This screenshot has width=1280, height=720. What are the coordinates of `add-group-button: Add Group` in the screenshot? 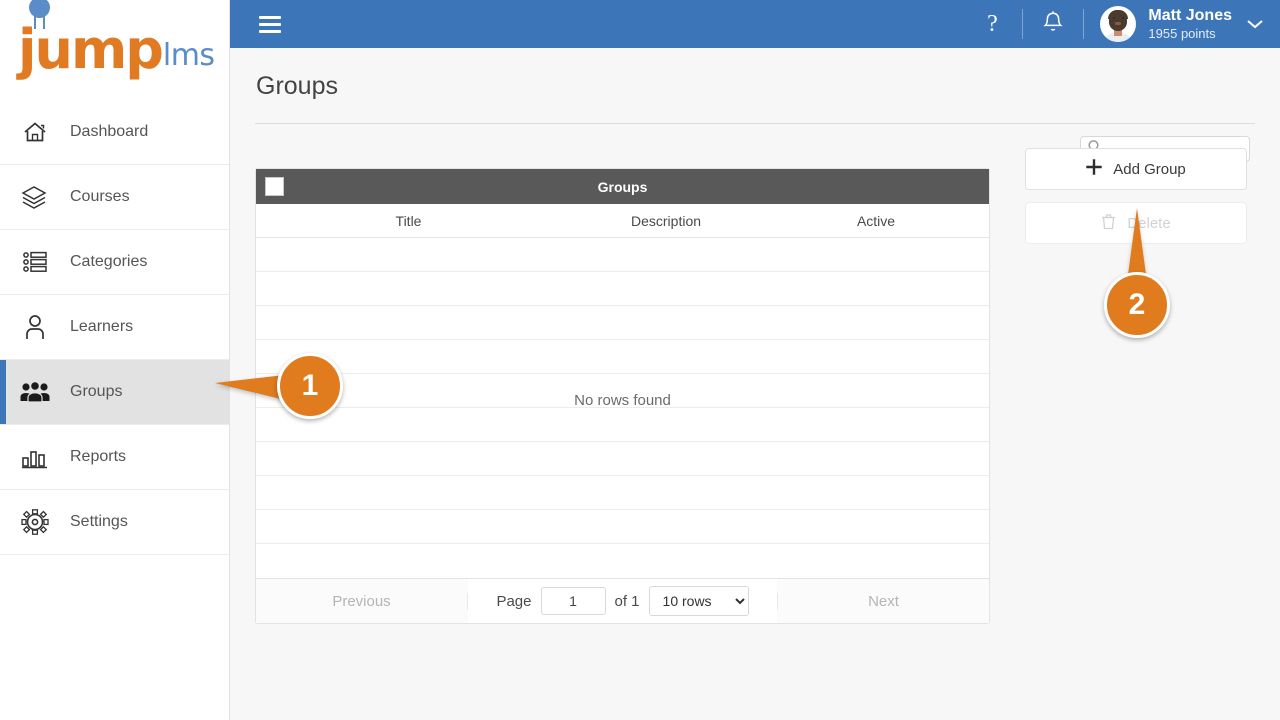 It's located at (1136, 169).